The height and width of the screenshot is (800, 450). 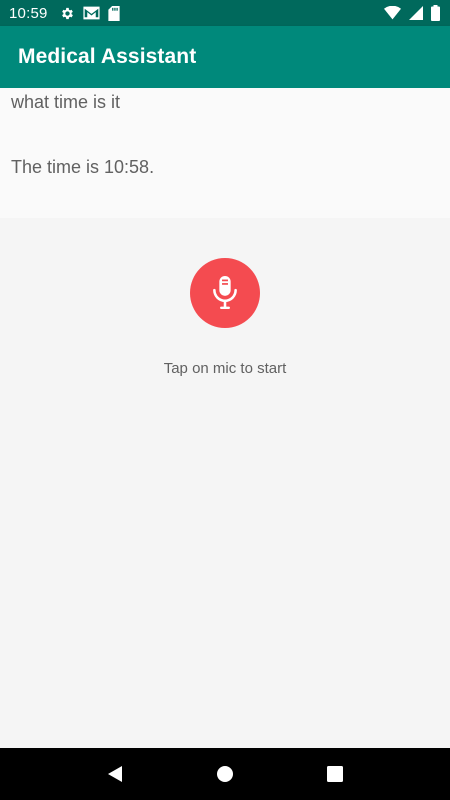 I want to click on home-icon, so click(x=225, y=774).